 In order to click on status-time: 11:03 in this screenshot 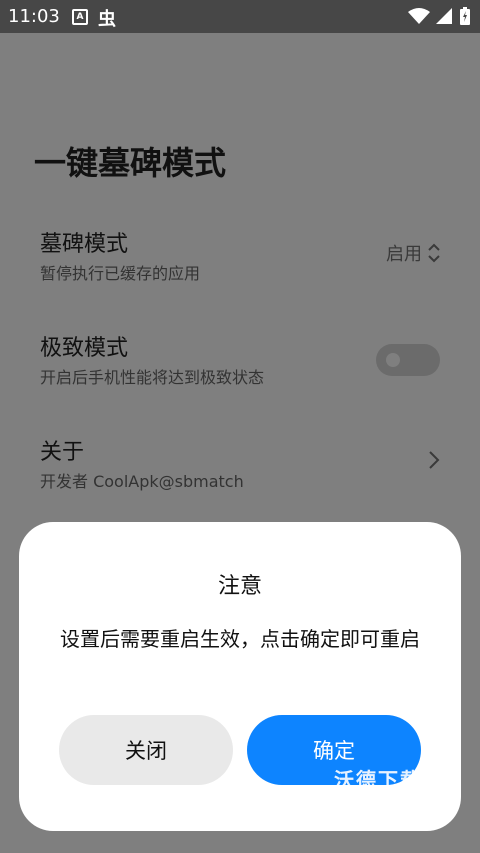, I will do `click(34, 16)`.